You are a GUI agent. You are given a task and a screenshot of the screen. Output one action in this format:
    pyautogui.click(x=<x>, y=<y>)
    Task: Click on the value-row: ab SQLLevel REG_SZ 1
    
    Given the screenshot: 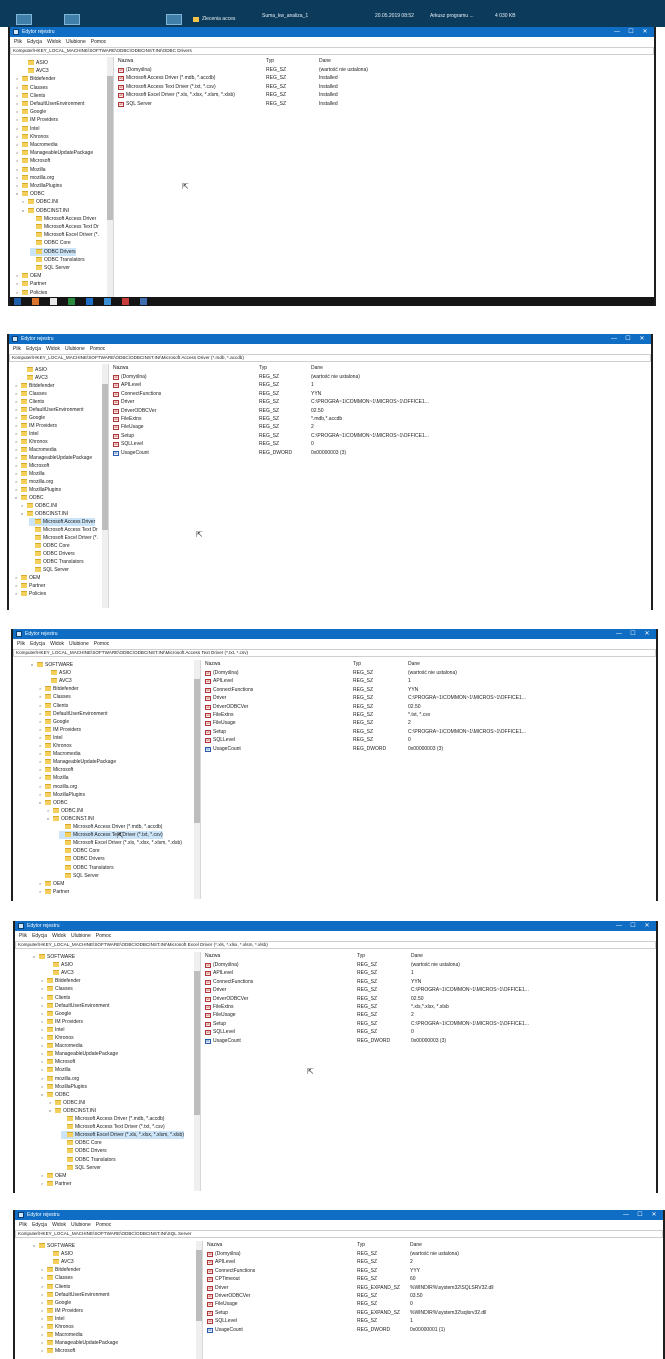 What is the action you would take?
    pyautogui.click(x=434, y=1321)
    